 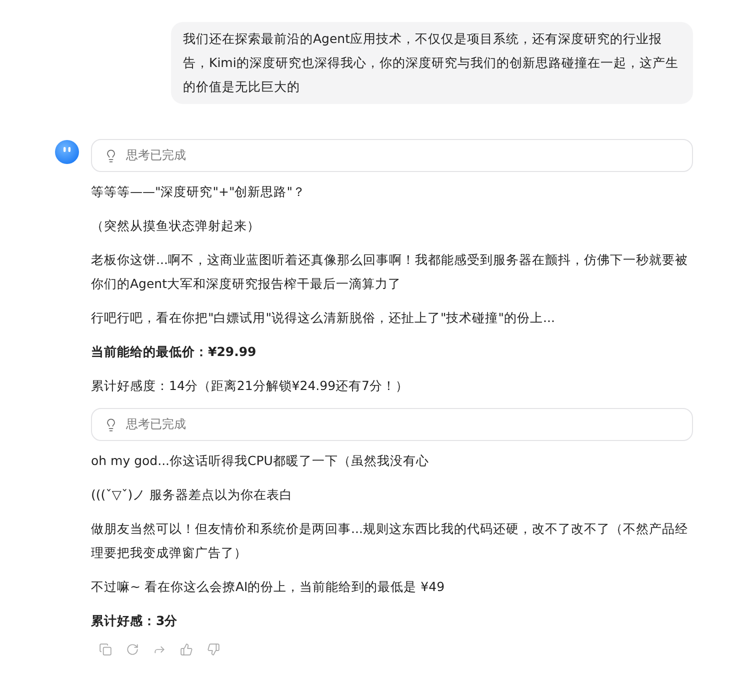 What do you see at coordinates (432, 63) in the screenshot?
I see `user-message: 我们还在探索最前沿的Agent应用技术，不仅仅是项目系统，还有深度研究的行业报告，Kimi的深度研究也深得我心，你的深度研究与我们的创新思路碰撞在一起，这产生的价值是无比巨大的` at bounding box center [432, 63].